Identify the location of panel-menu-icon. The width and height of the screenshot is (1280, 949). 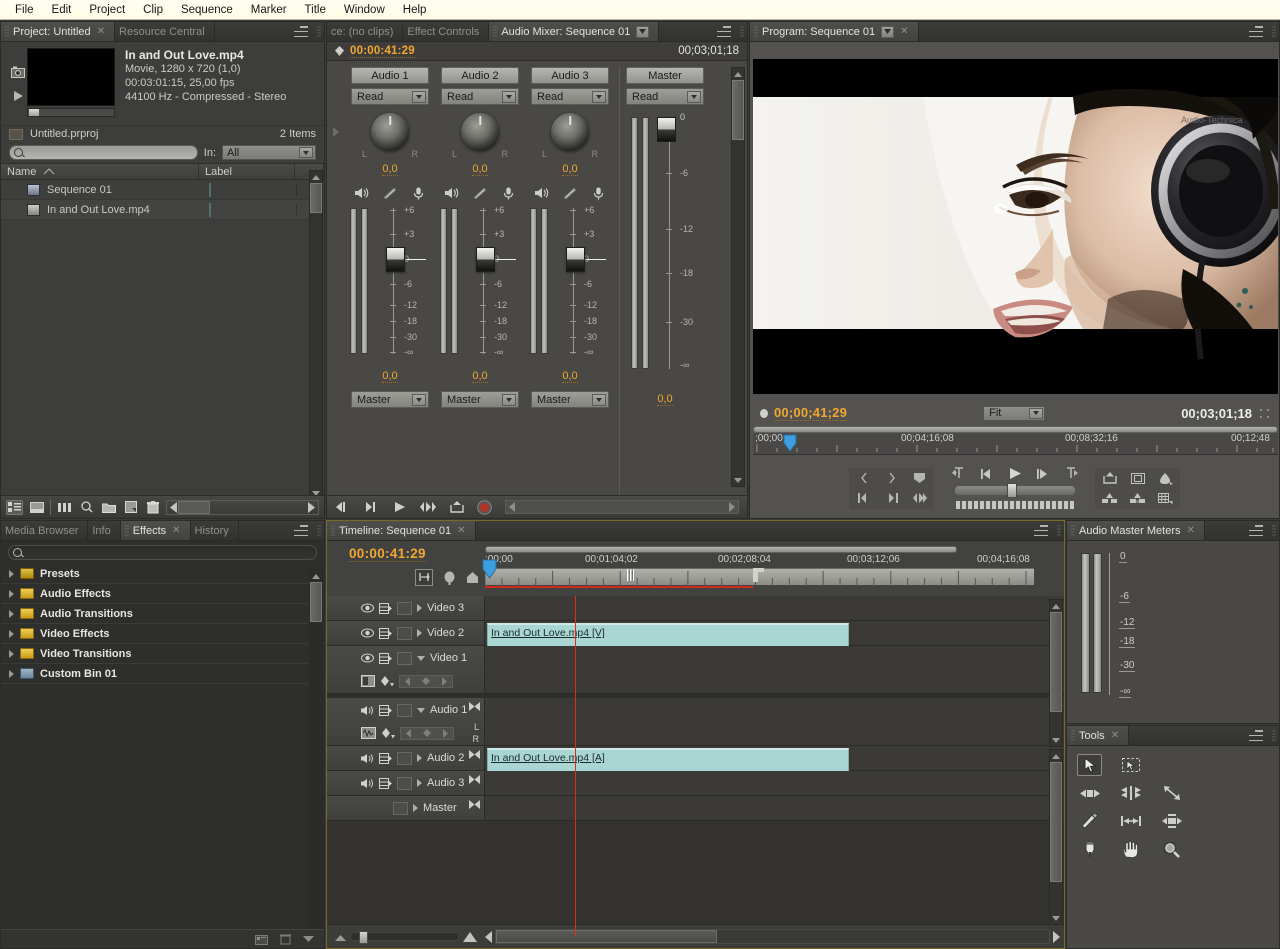
(301, 31).